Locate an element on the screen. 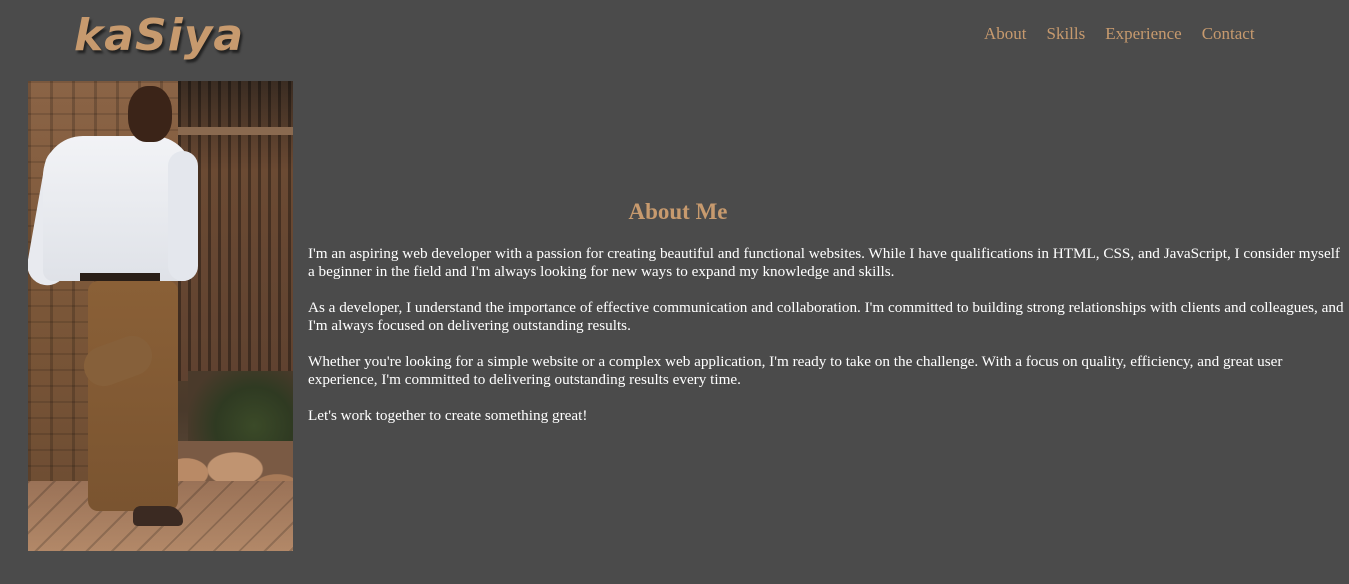 The height and width of the screenshot is (584, 1349). nav-link-skills: Skills is located at coordinates (1066, 34).